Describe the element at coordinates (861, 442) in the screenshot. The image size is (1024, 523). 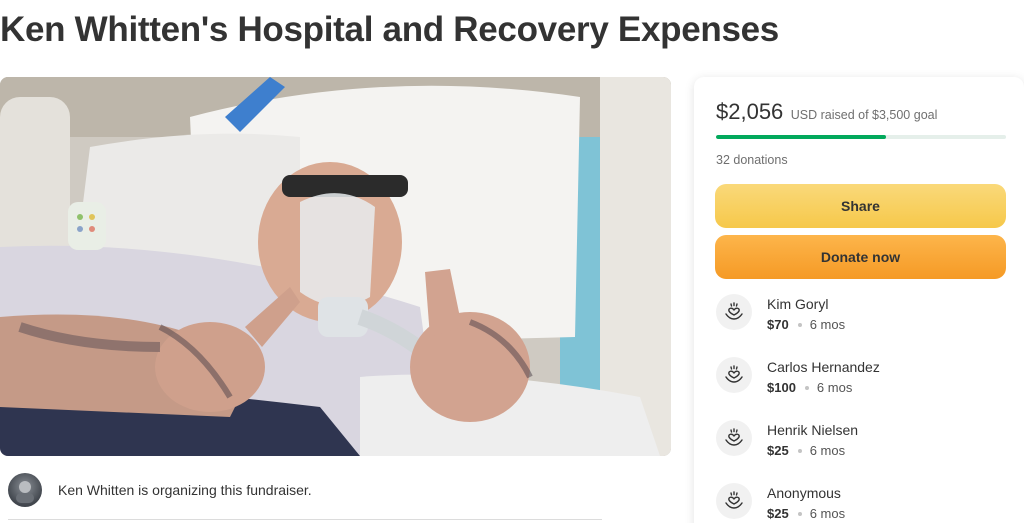
I see `donor-item: Henrik Nielsen $25 6 mos` at that location.